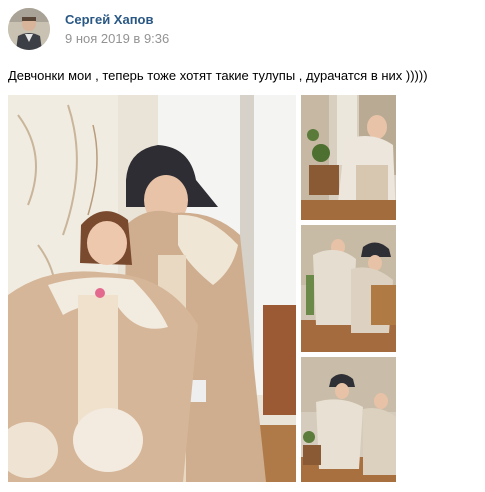  I want to click on author-name-link: Сергей Хапов, so click(109, 19).